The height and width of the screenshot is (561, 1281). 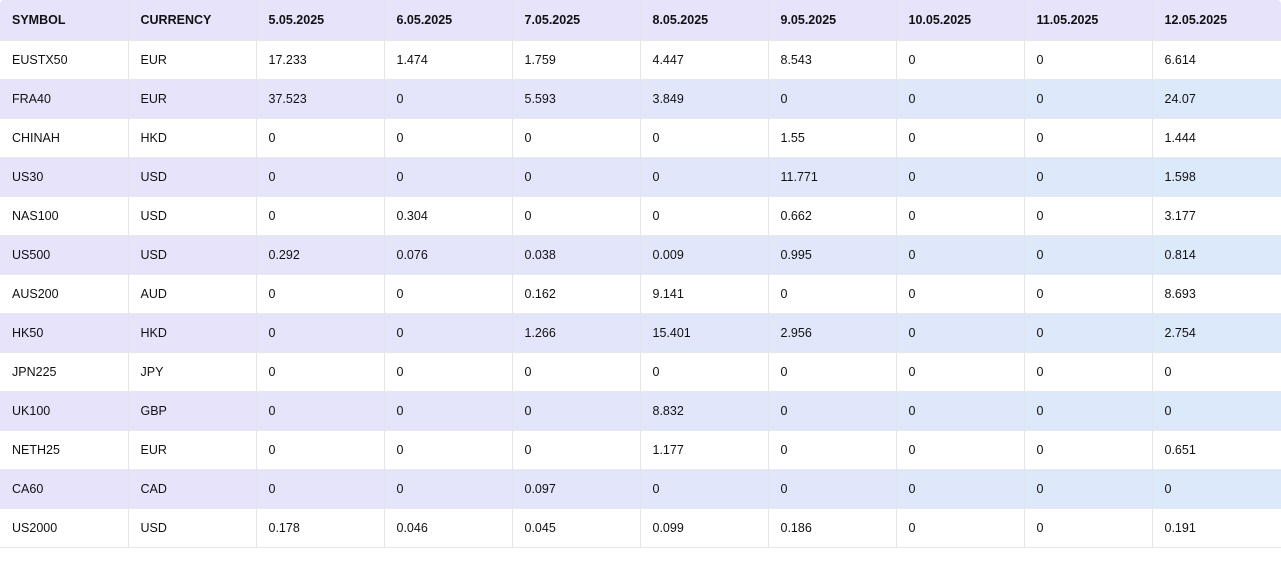 I want to click on value-cell: 0.995, so click(x=832, y=255).